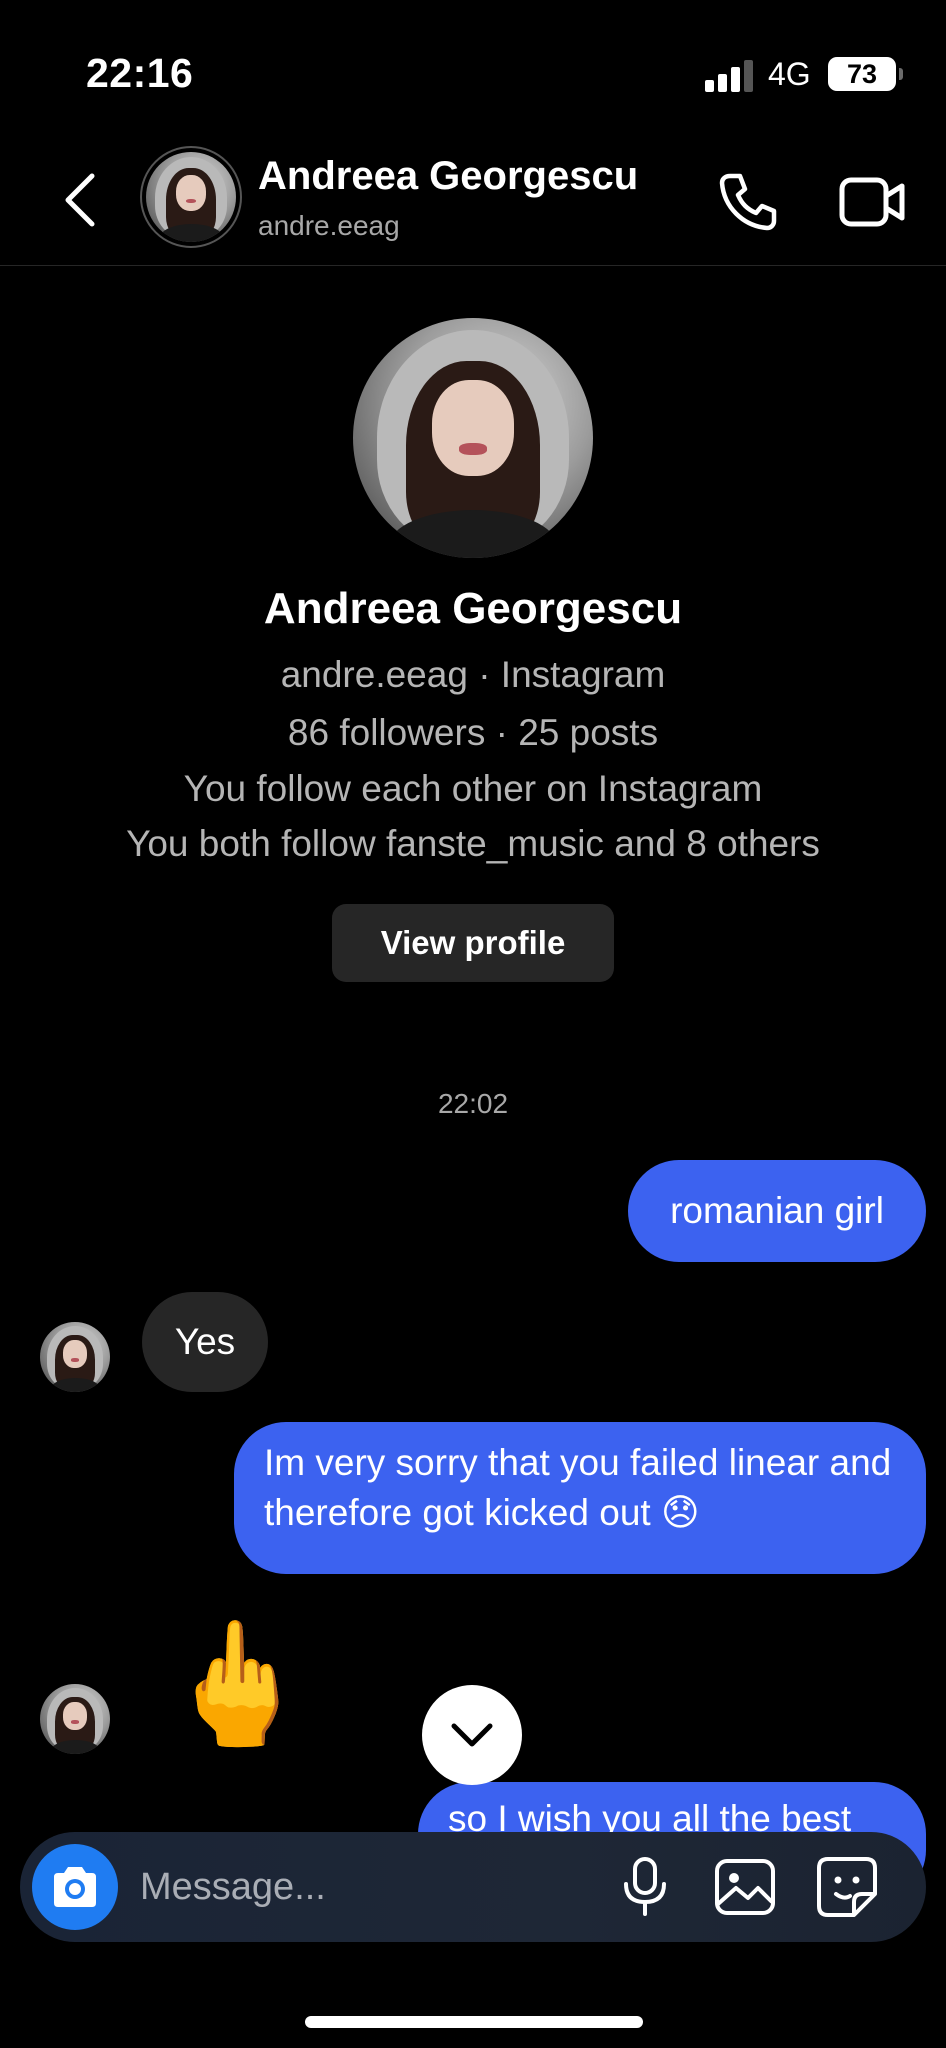  I want to click on profile-avatar, so click(473, 438).